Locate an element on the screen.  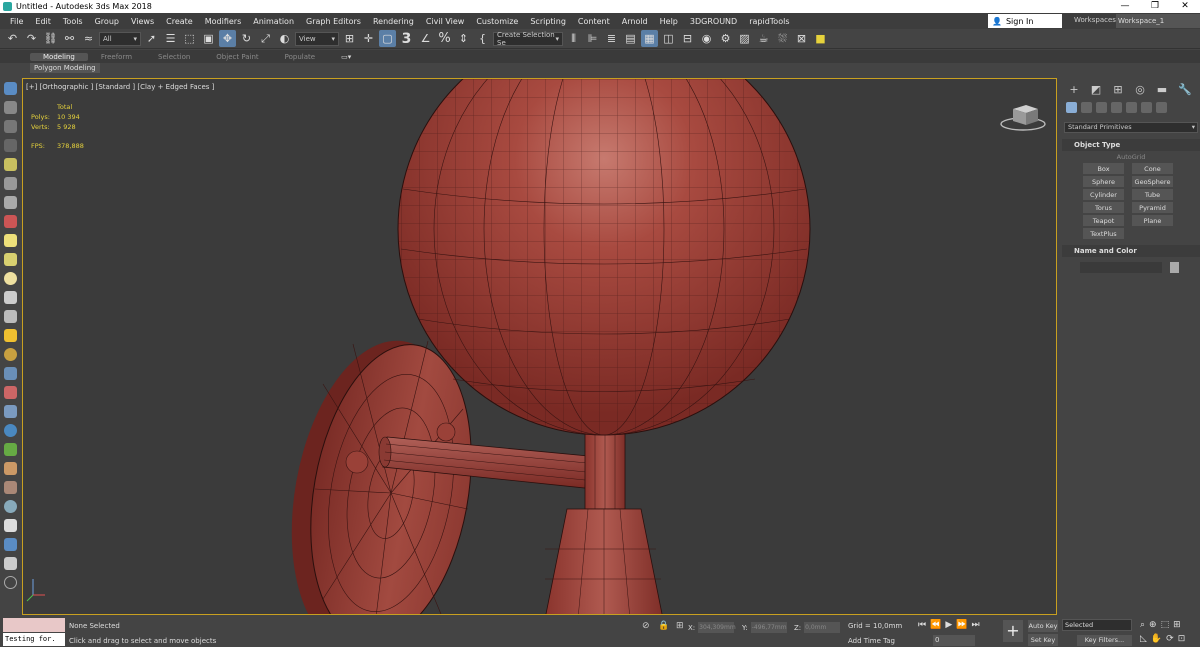
spinner-snap-icon: ⇕ is located at coordinates (463, 38).